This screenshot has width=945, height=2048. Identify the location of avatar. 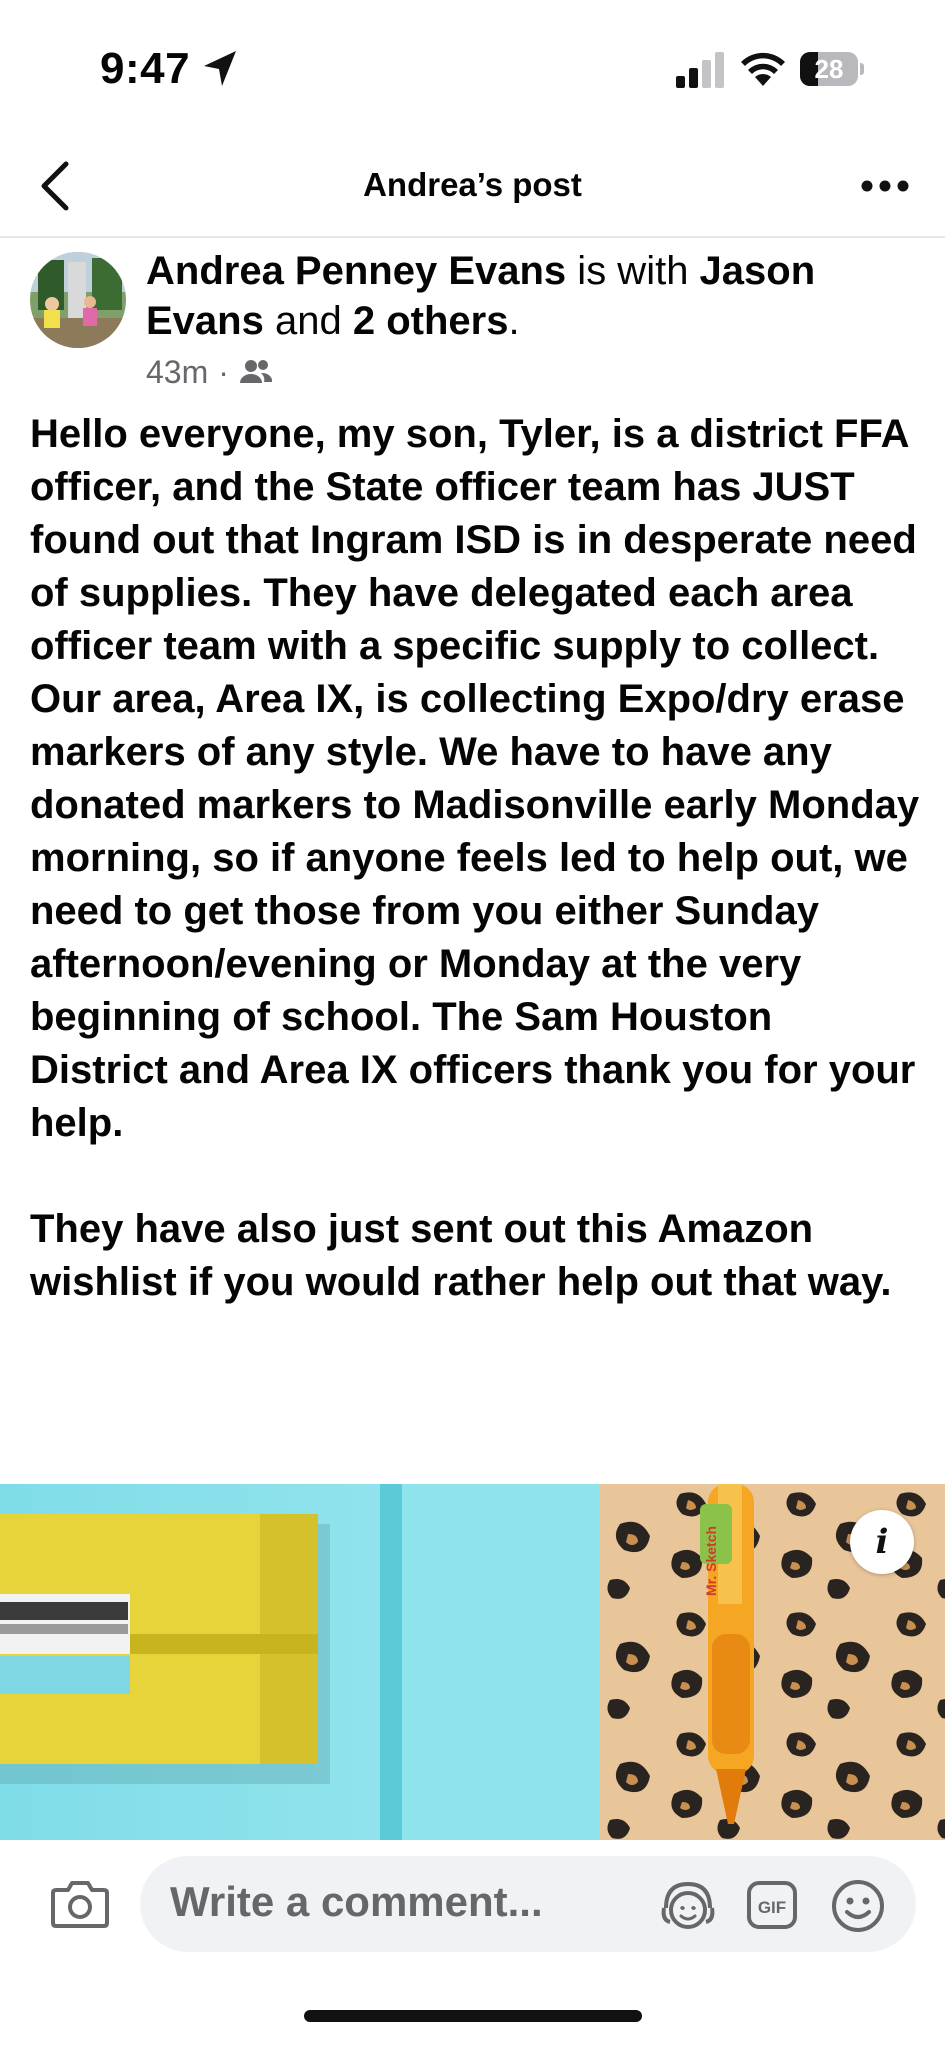
(78, 300).